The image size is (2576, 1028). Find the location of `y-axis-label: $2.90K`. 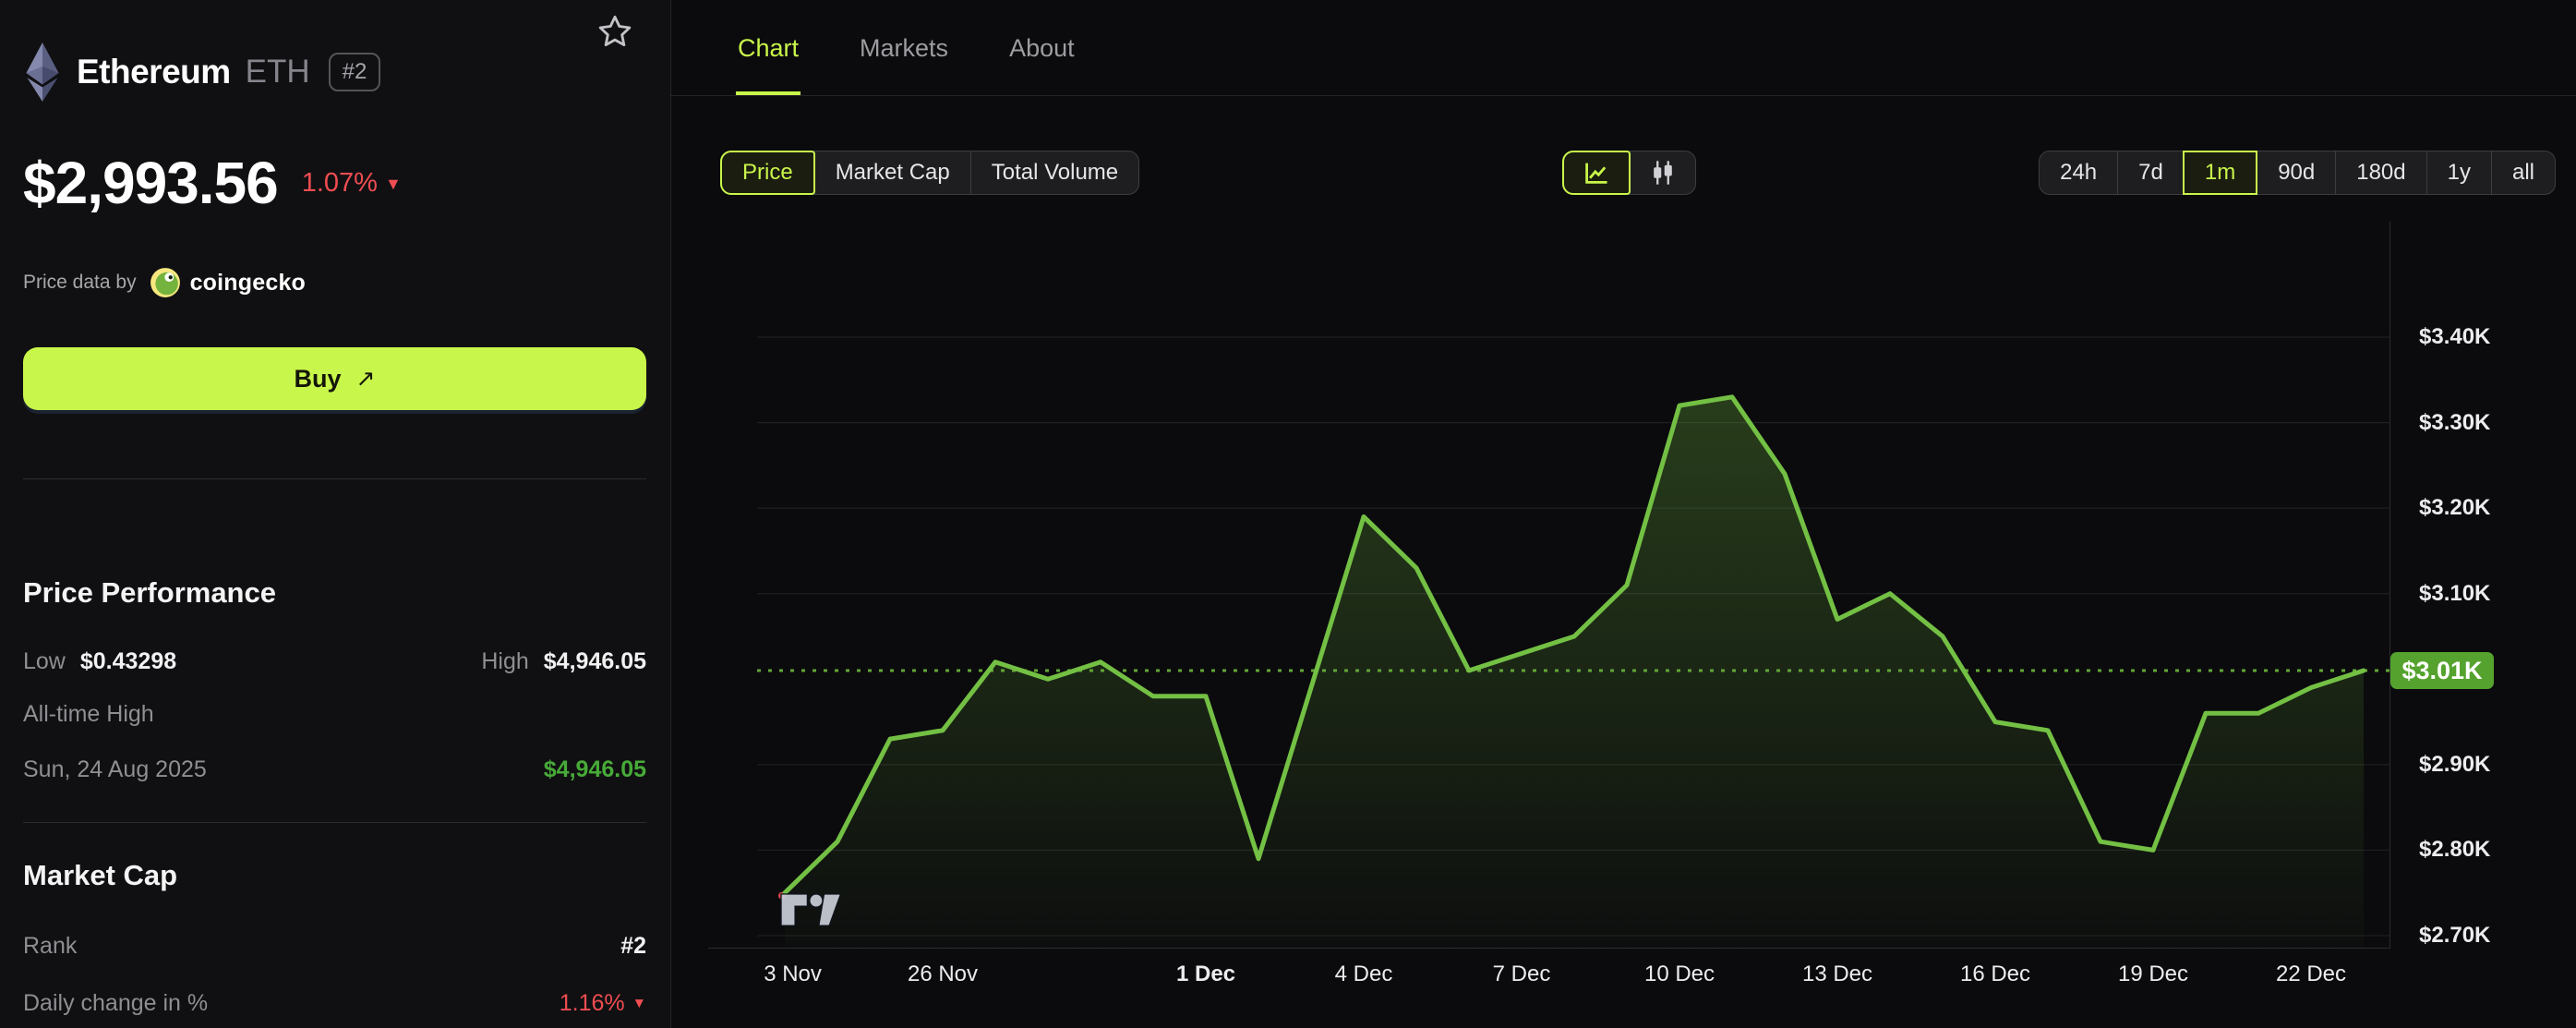

y-axis-label: $2.90K is located at coordinates (2455, 764).